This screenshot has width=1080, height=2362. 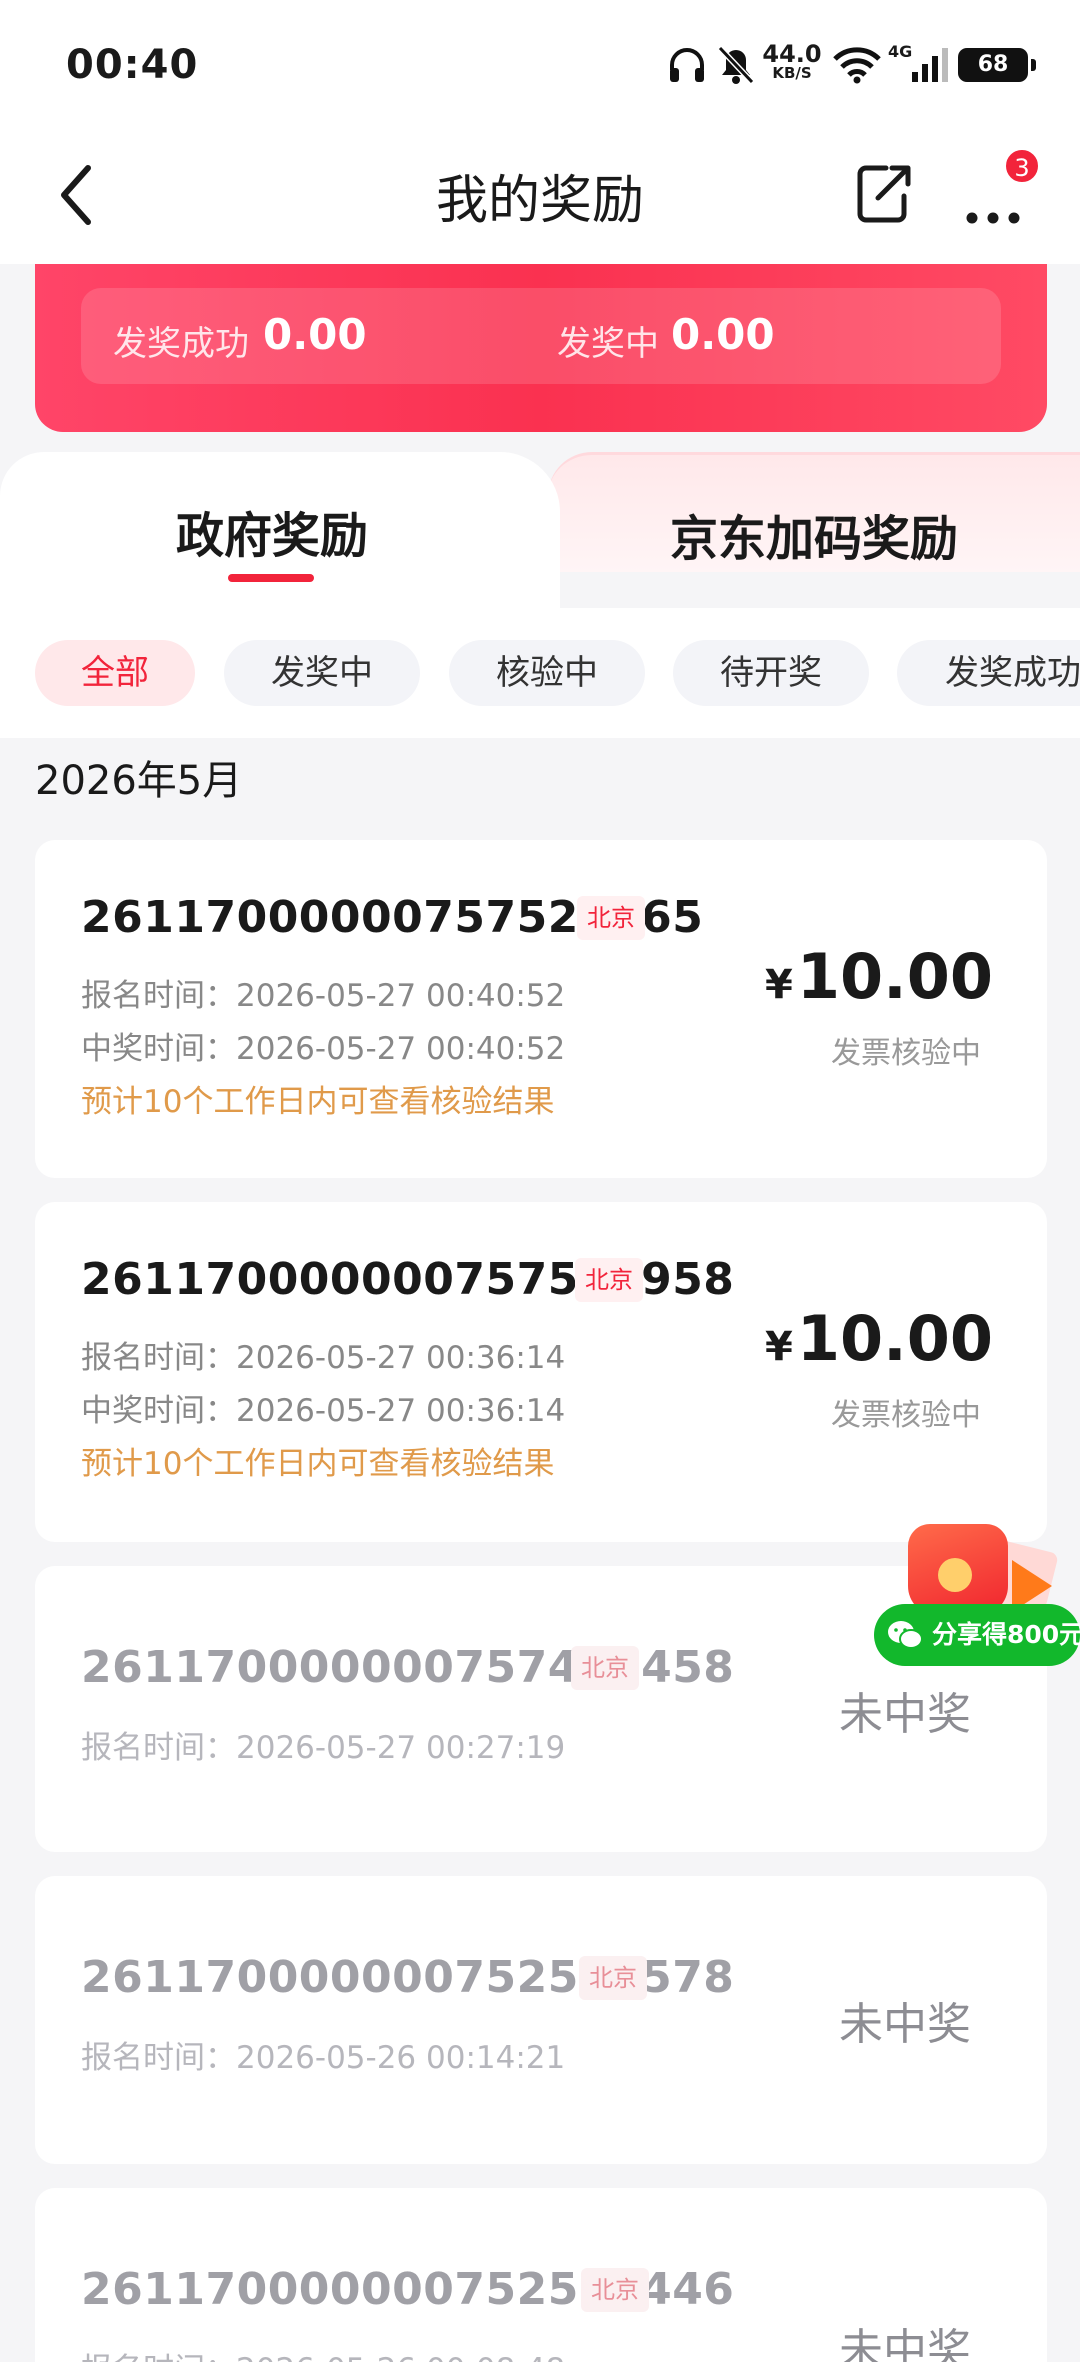 What do you see at coordinates (905, 1635) in the screenshot?
I see `wechat-icon` at bounding box center [905, 1635].